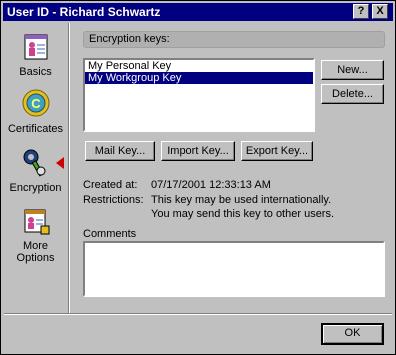  I want to click on section-title: Encryption keys:, so click(129, 39).